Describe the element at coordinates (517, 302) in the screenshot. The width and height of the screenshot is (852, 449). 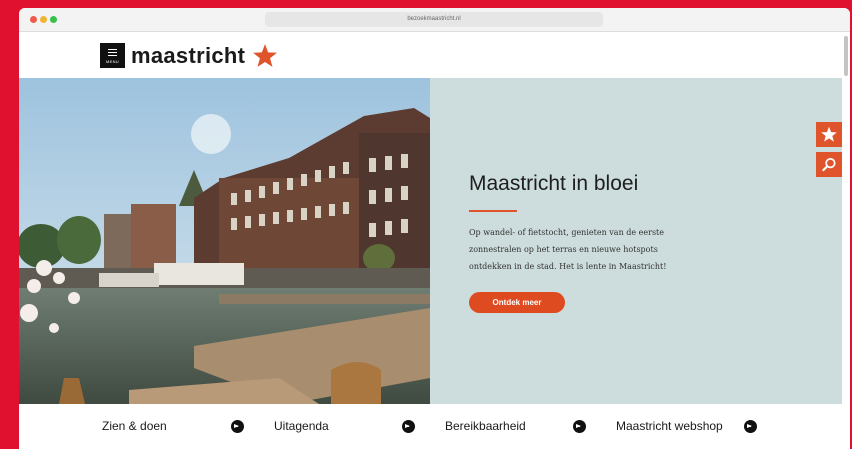
I see `ontdek-meer-button: Ontdek meer` at that location.